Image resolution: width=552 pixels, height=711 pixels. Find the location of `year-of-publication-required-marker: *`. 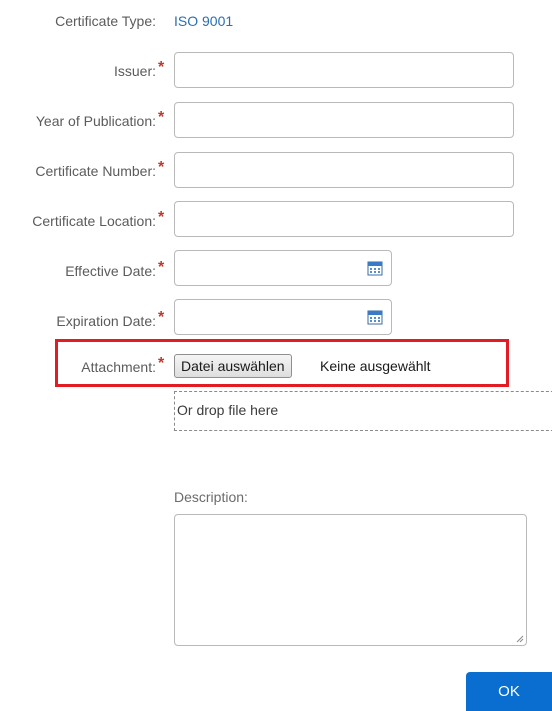

year-of-publication-required-marker: * is located at coordinates (161, 117).